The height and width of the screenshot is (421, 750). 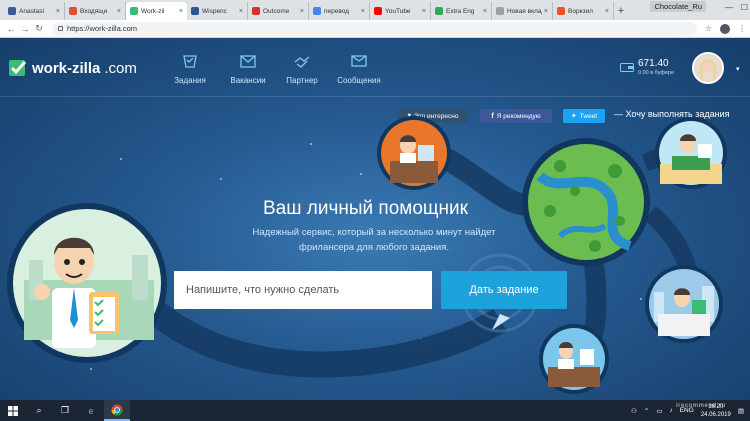 I want to click on browser-tab: Новая вклад ×, so click(x=522, y=11).